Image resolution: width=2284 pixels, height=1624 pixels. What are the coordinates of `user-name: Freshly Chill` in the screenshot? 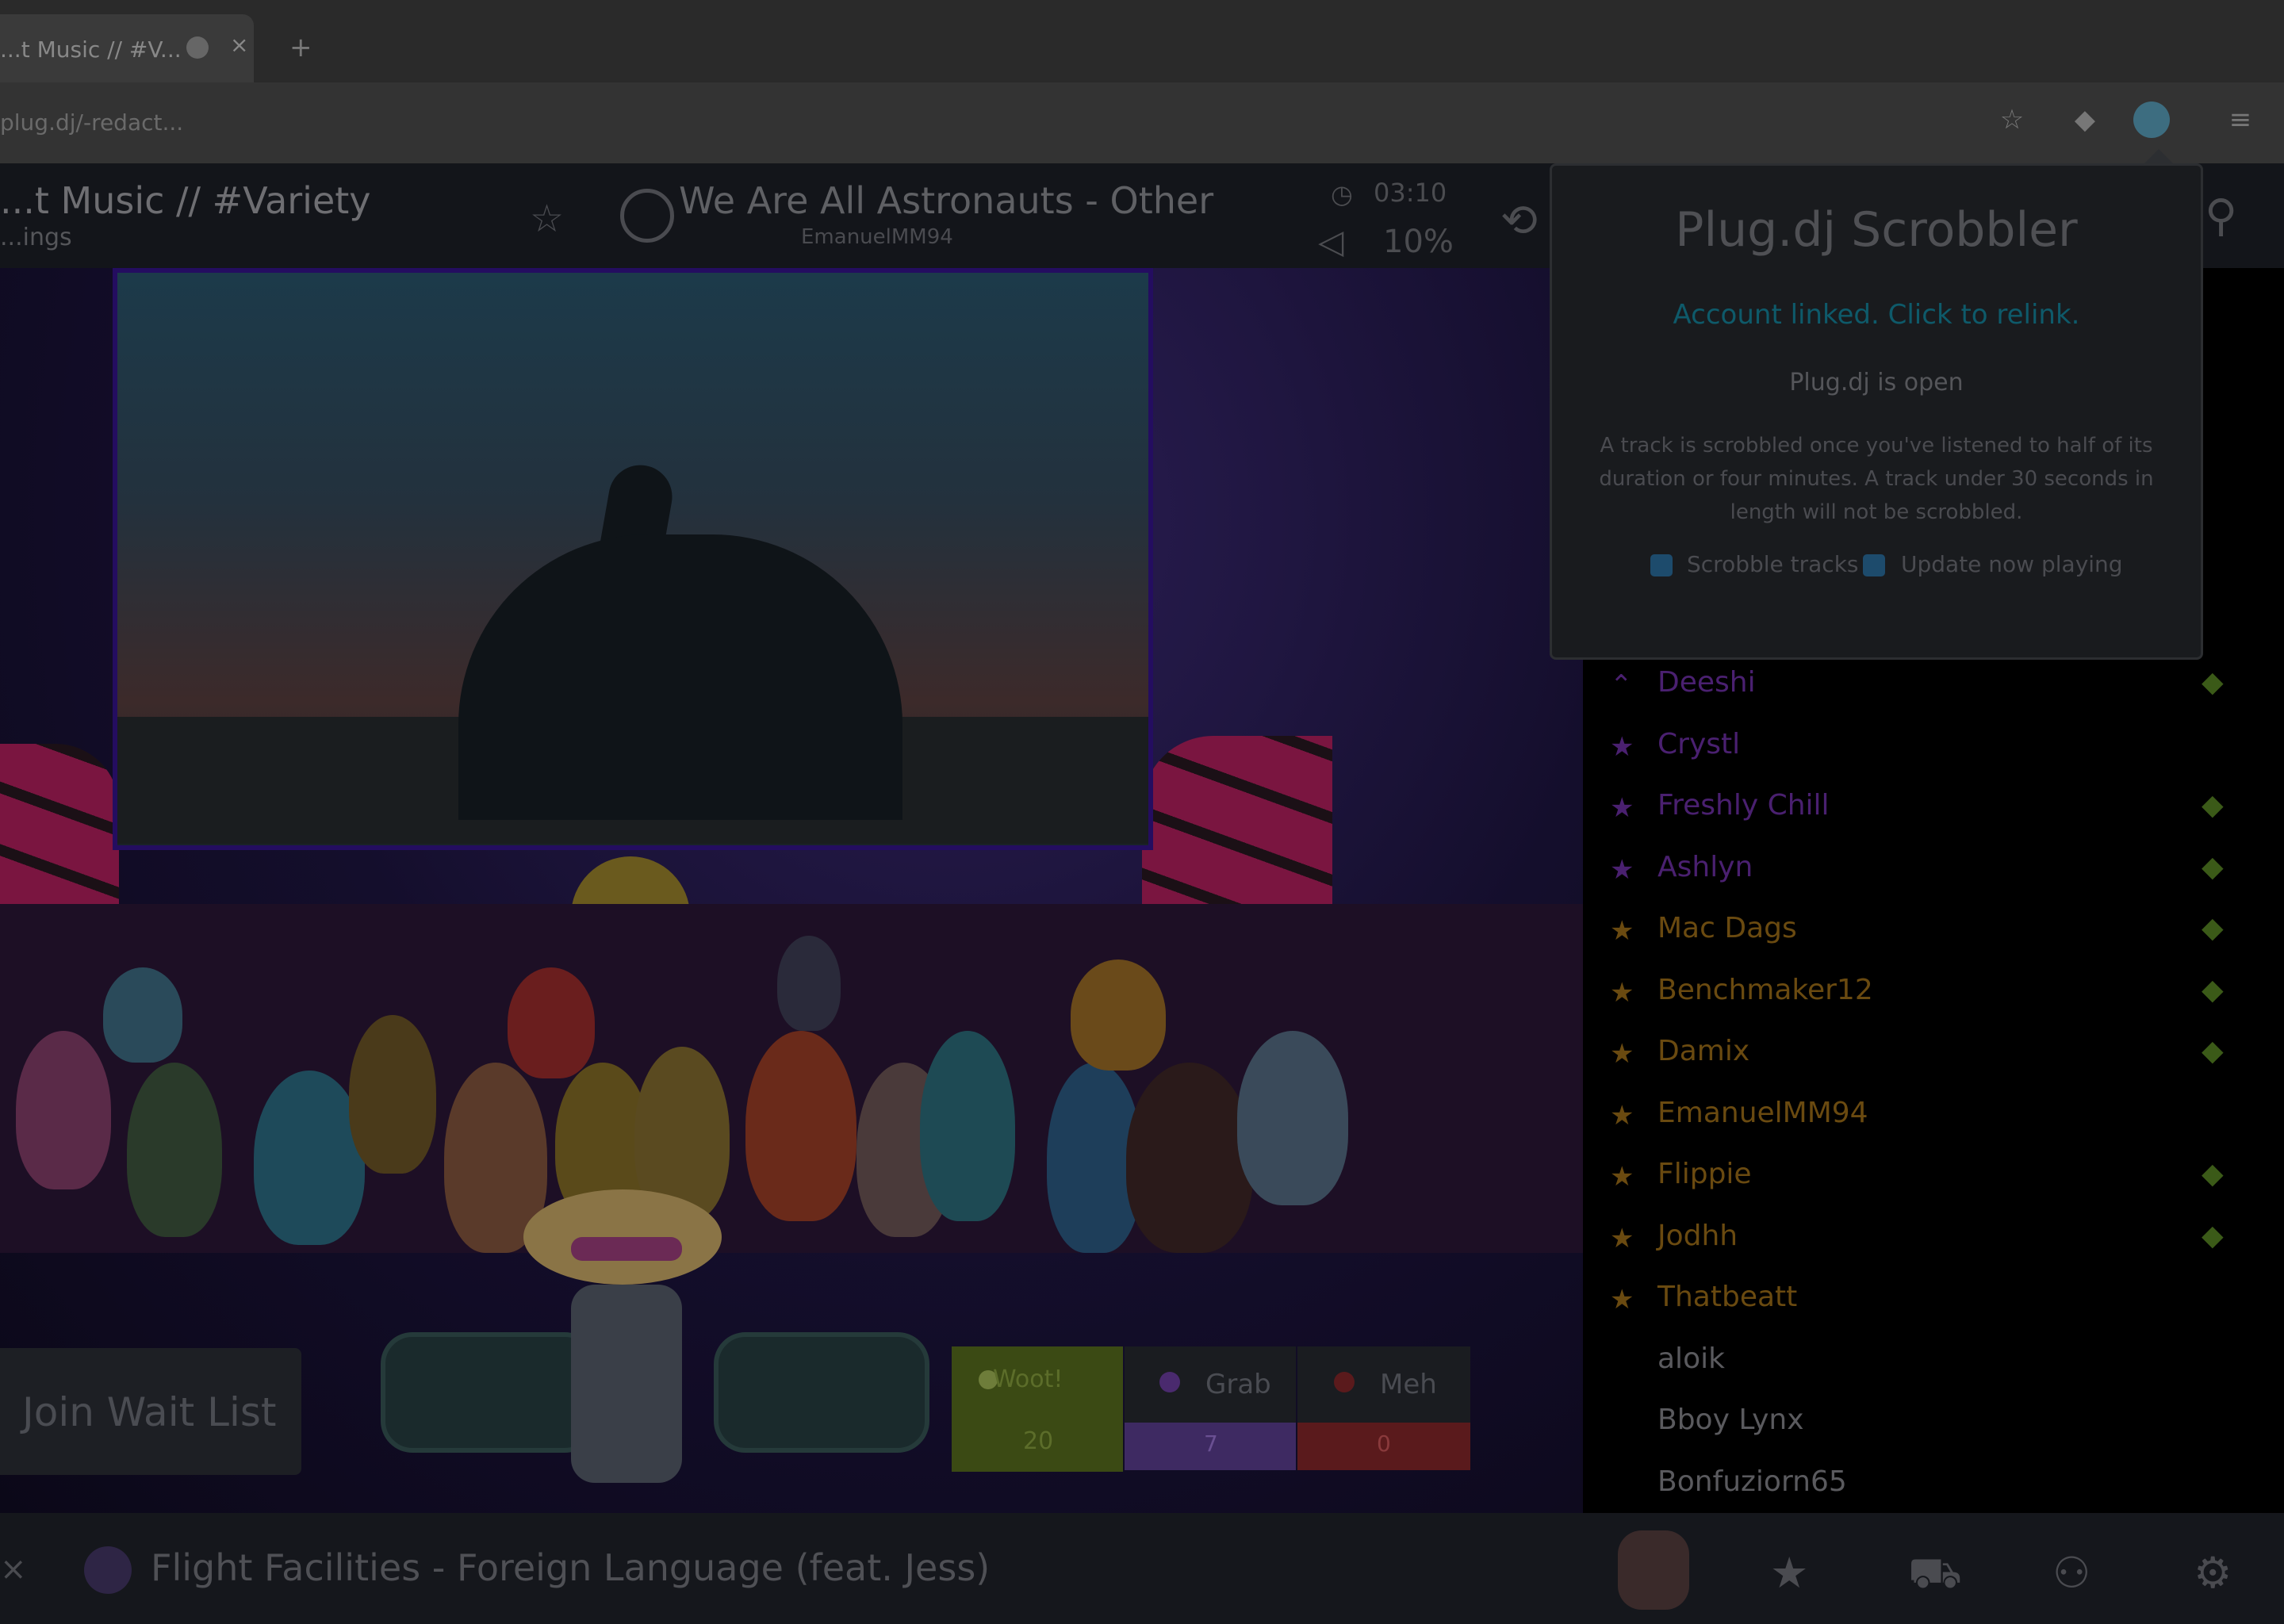 It's located at (1743, 805).